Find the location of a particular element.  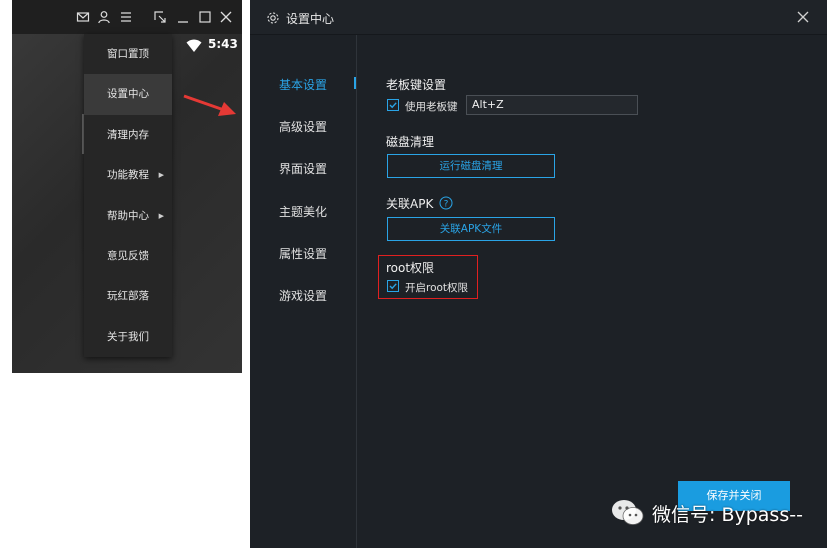

menu-item-feedback: 意见反馈 is located at coordinates (128, 256).